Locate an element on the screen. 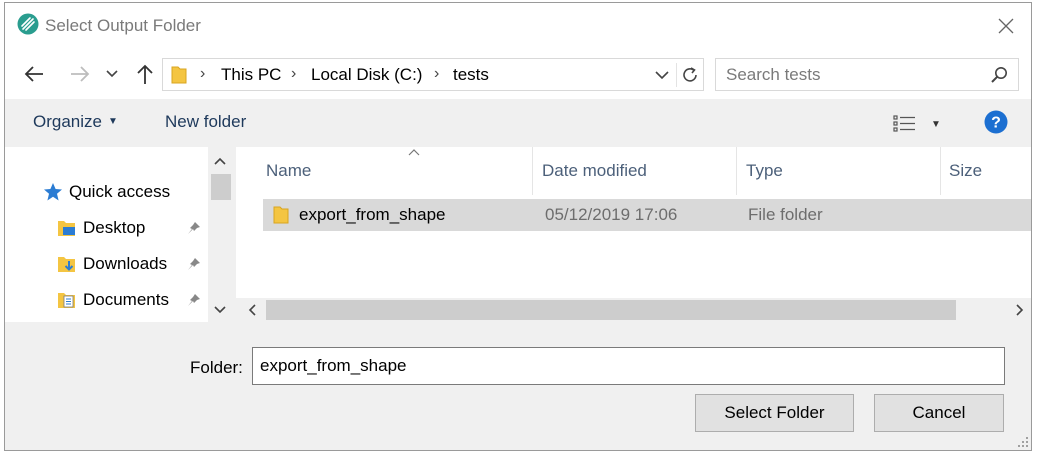 This screenshot has height=455, width=1037. back-button is located at coordinates (34, 74).